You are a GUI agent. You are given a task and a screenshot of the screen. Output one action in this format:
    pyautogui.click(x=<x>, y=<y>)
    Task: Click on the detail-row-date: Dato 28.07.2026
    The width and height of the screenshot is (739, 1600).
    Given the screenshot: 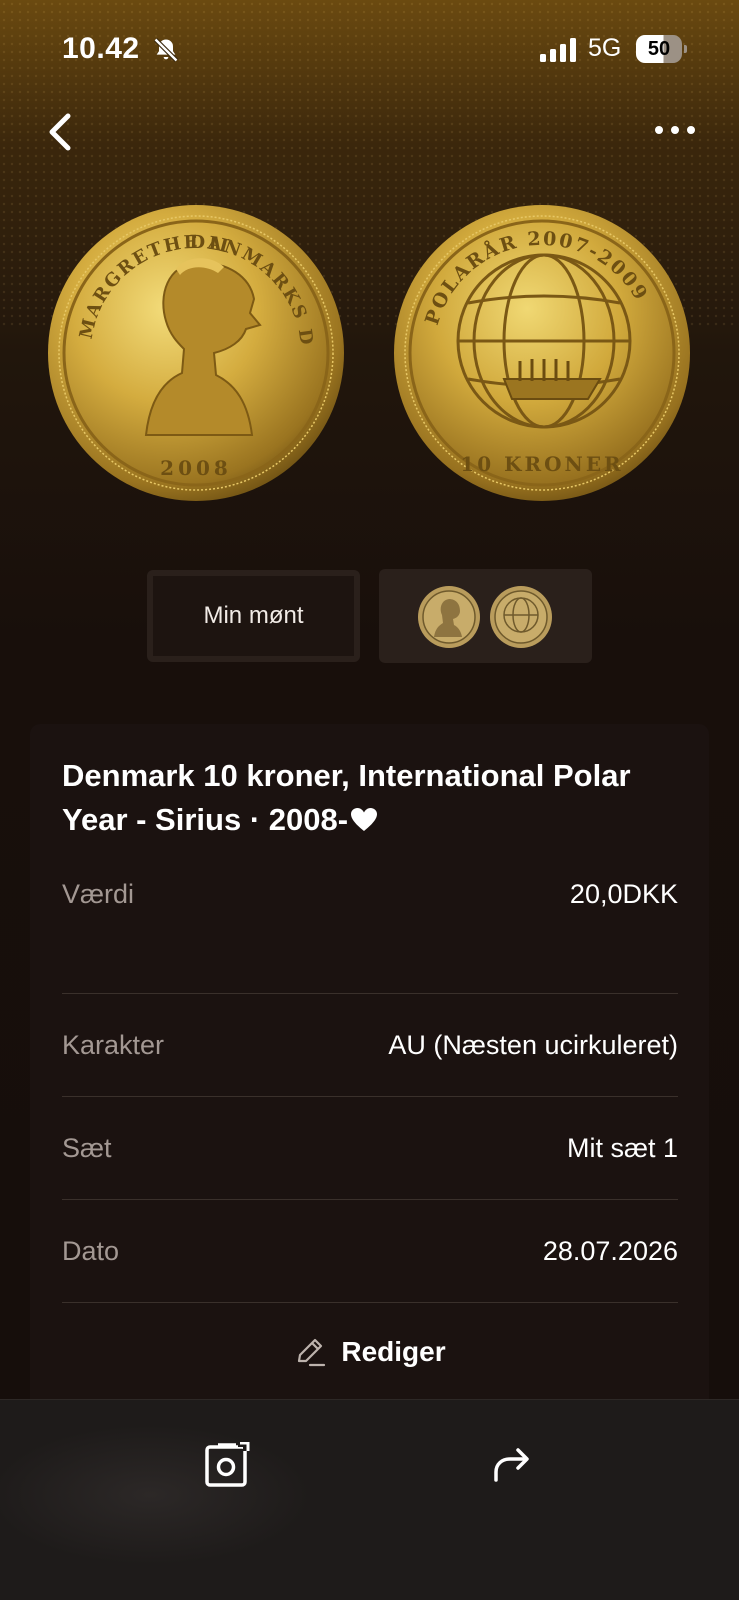 What is the action you would take?
    pyautogui.click(x=370, y=1251)
    